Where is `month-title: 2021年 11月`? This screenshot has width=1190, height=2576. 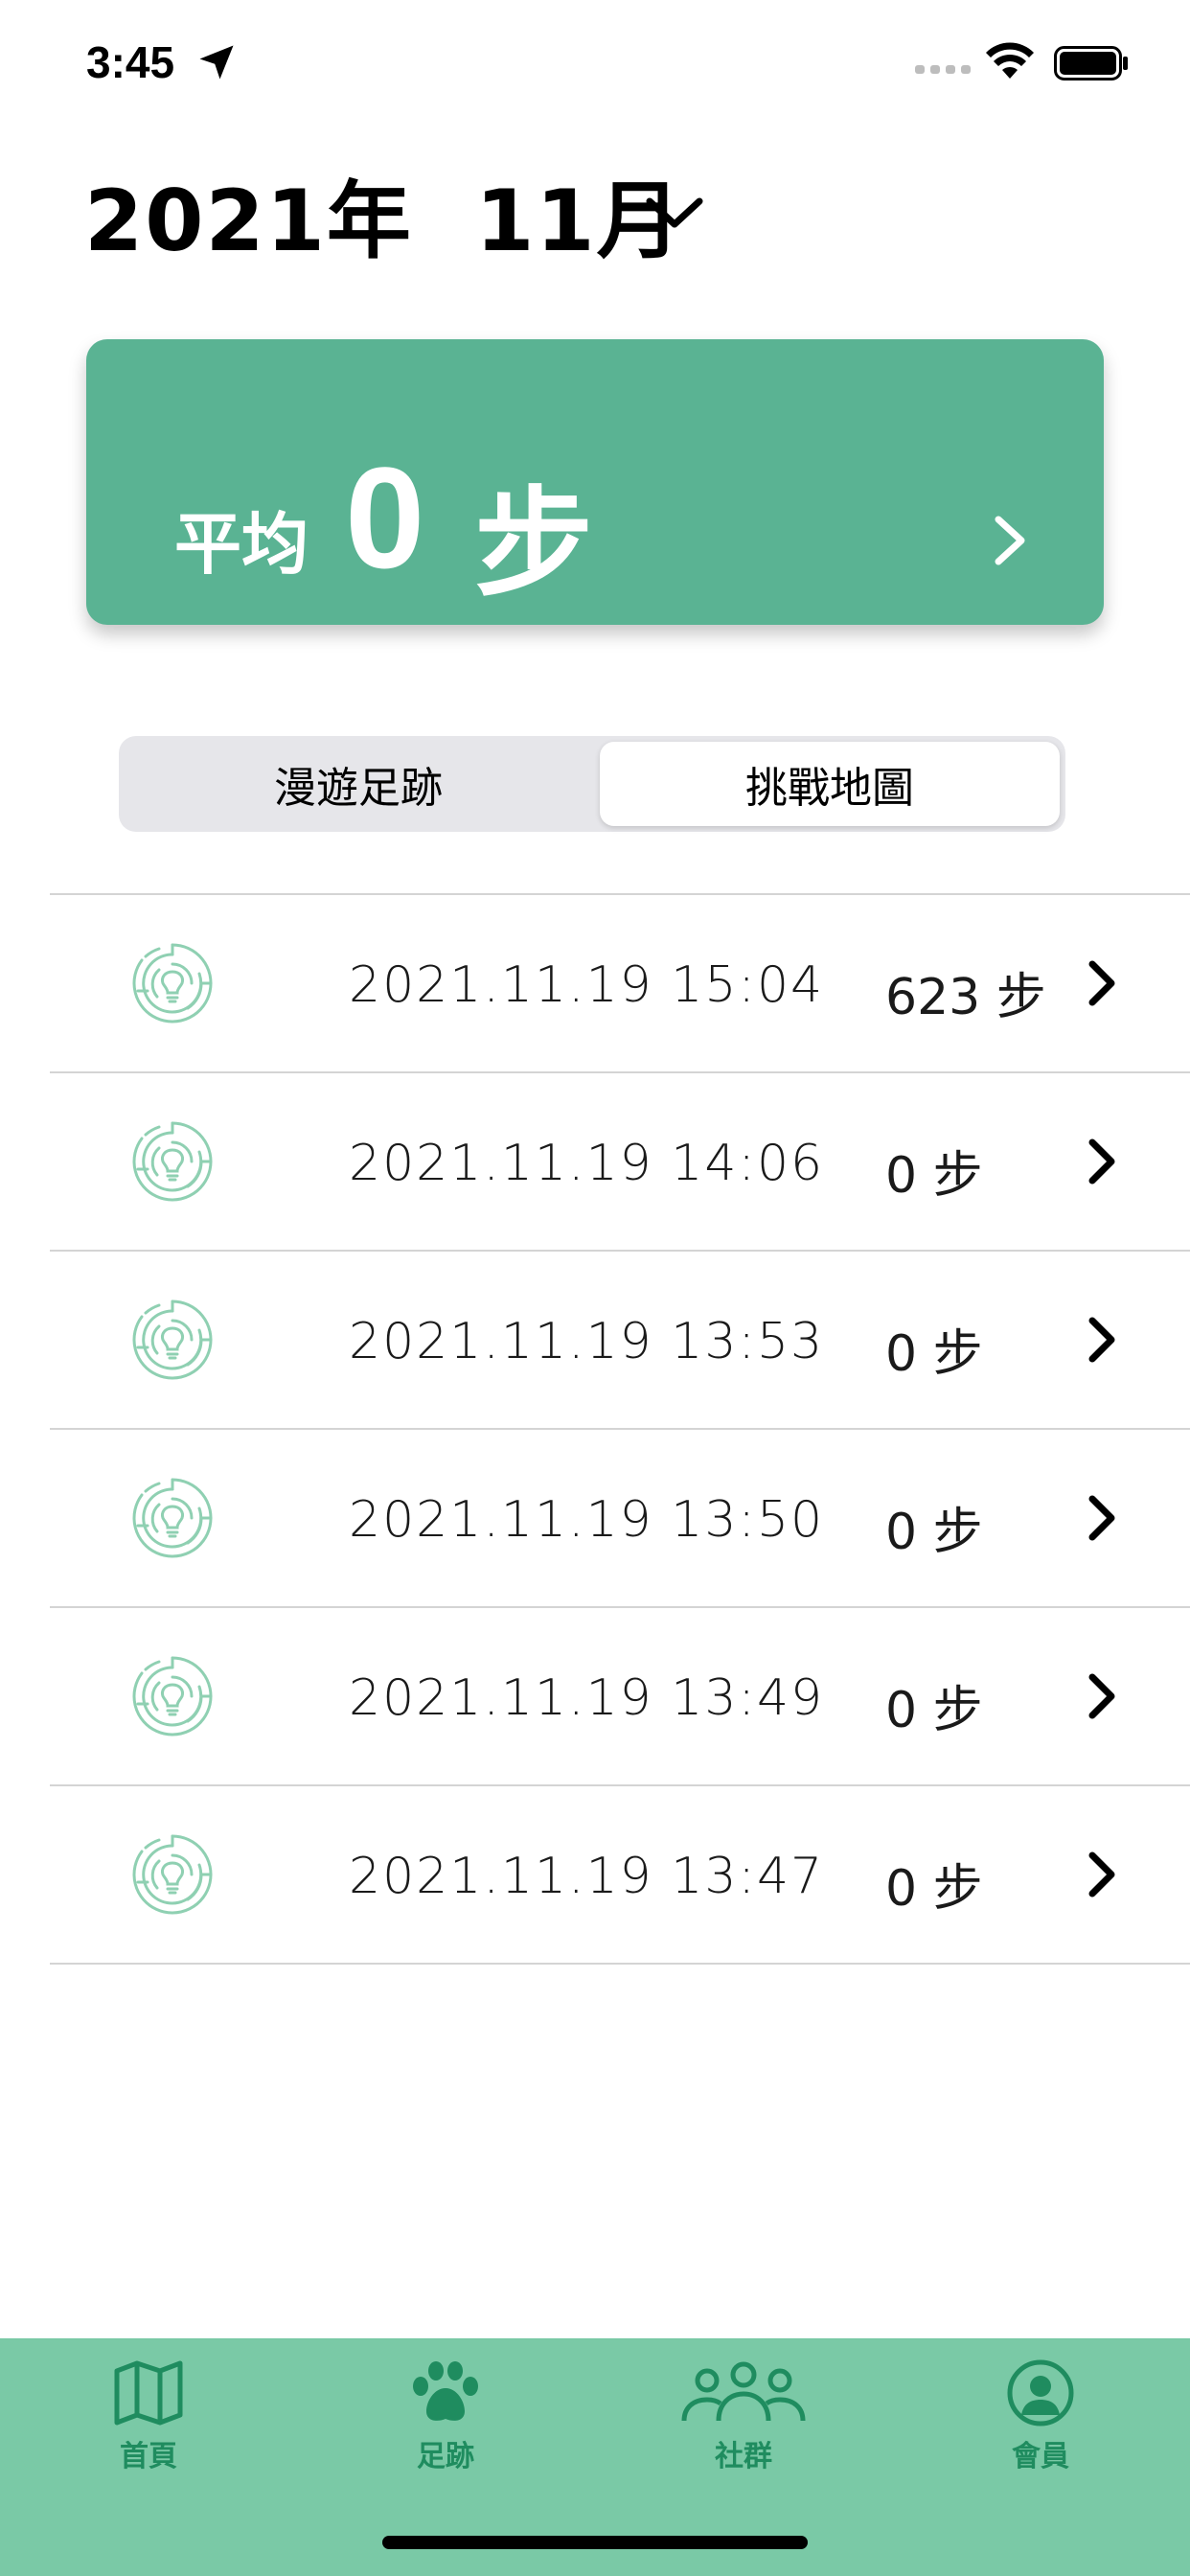
month-title: 2021年 11月 is located at coordinates (383, 221).